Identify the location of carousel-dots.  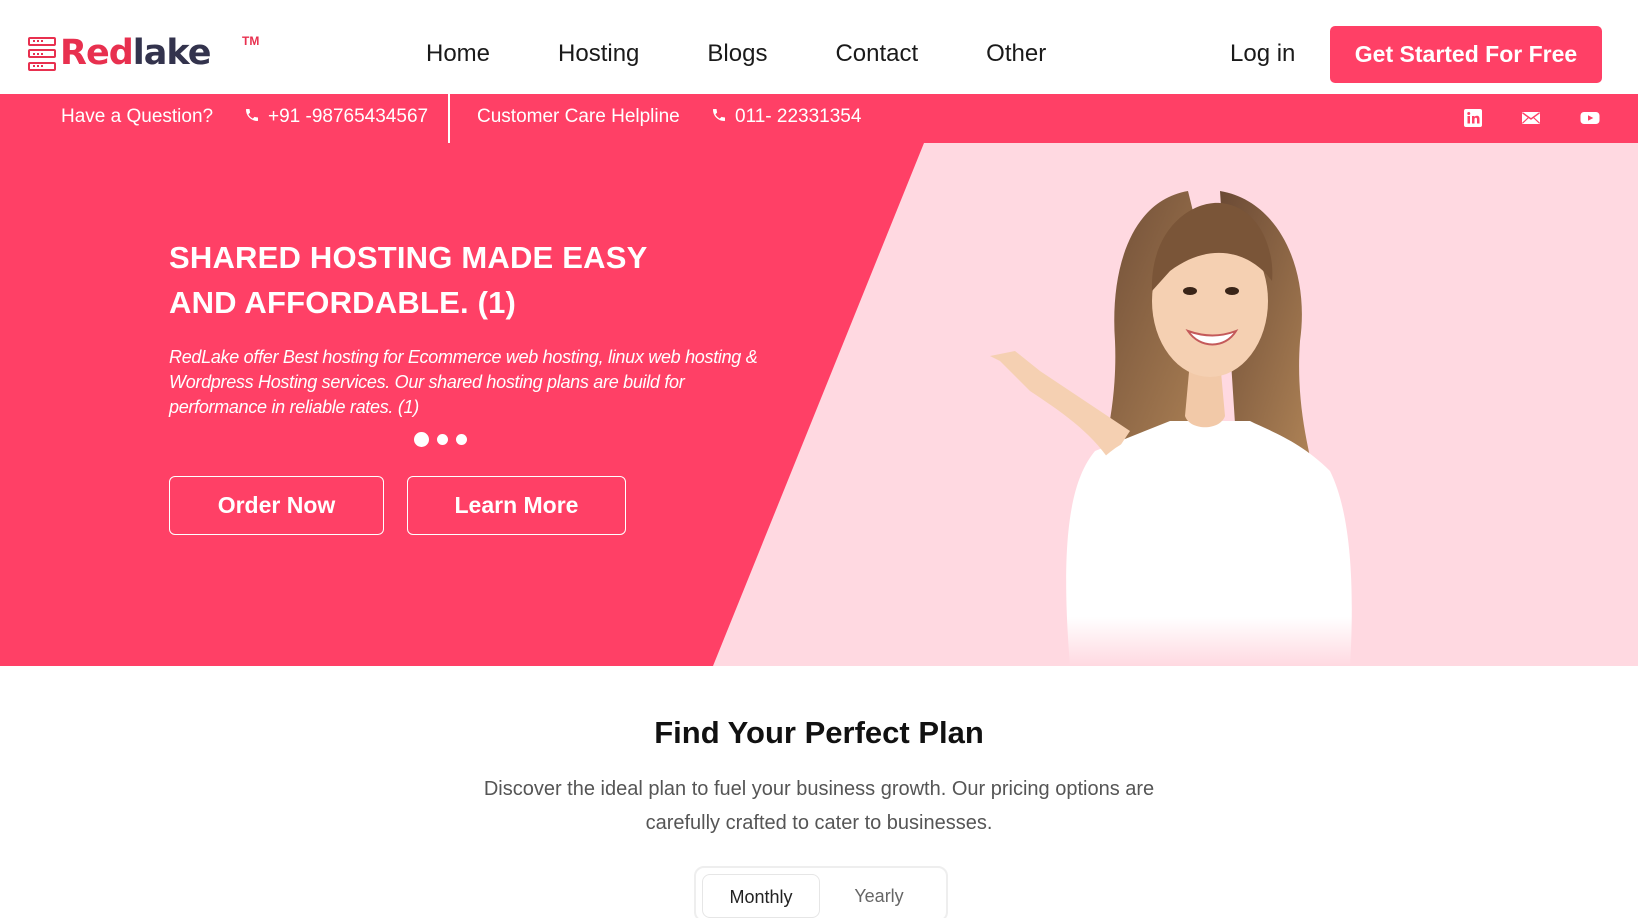
(440, 439).